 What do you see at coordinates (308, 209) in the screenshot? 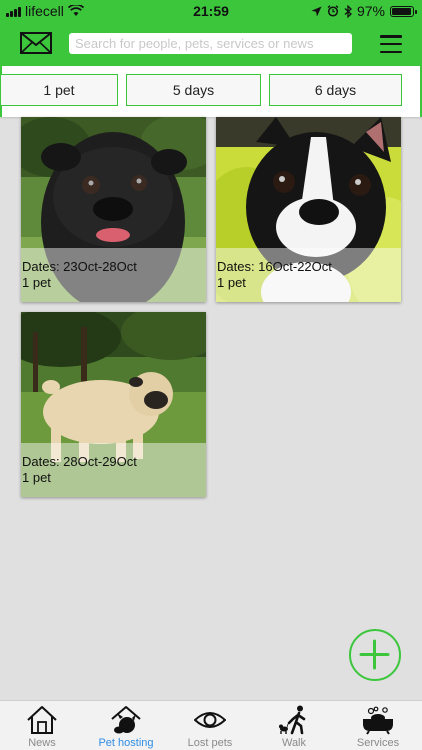
I see `listing-card: Dates: 16Oct-22Oct 1 pet` at bounding box center [308, 209].